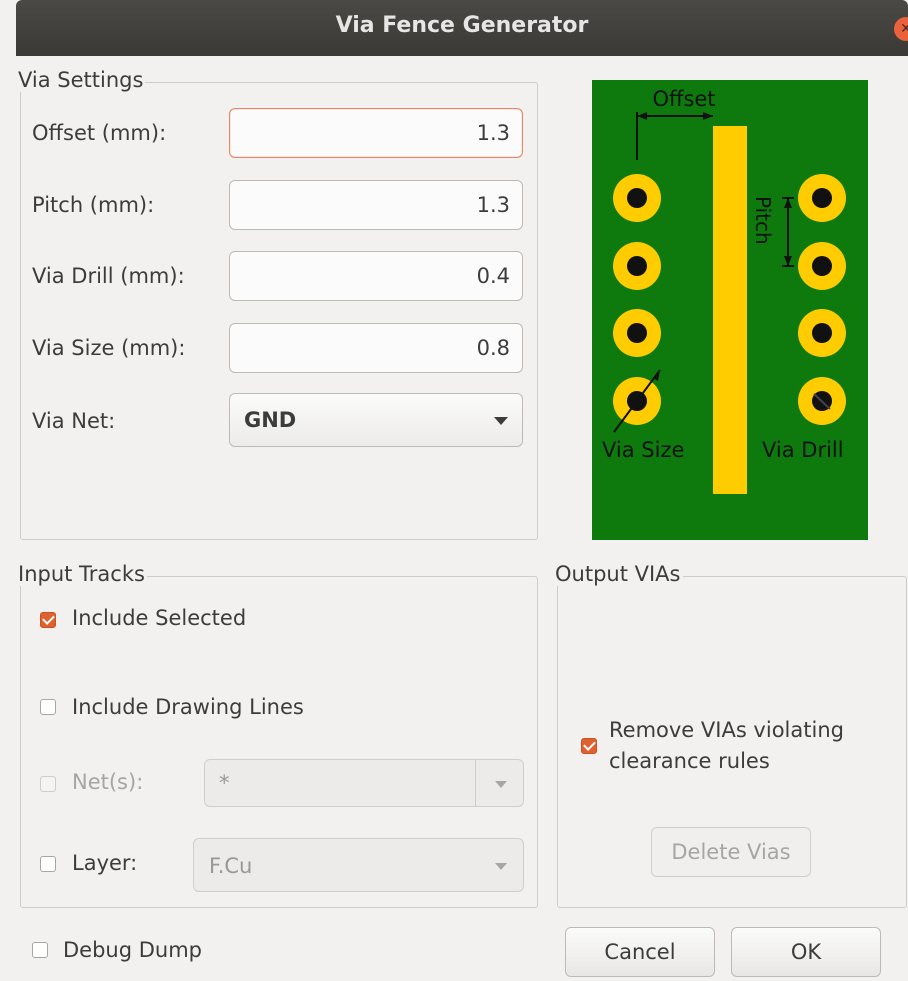  I want to click on layer-checkbox, so click(48, 864).